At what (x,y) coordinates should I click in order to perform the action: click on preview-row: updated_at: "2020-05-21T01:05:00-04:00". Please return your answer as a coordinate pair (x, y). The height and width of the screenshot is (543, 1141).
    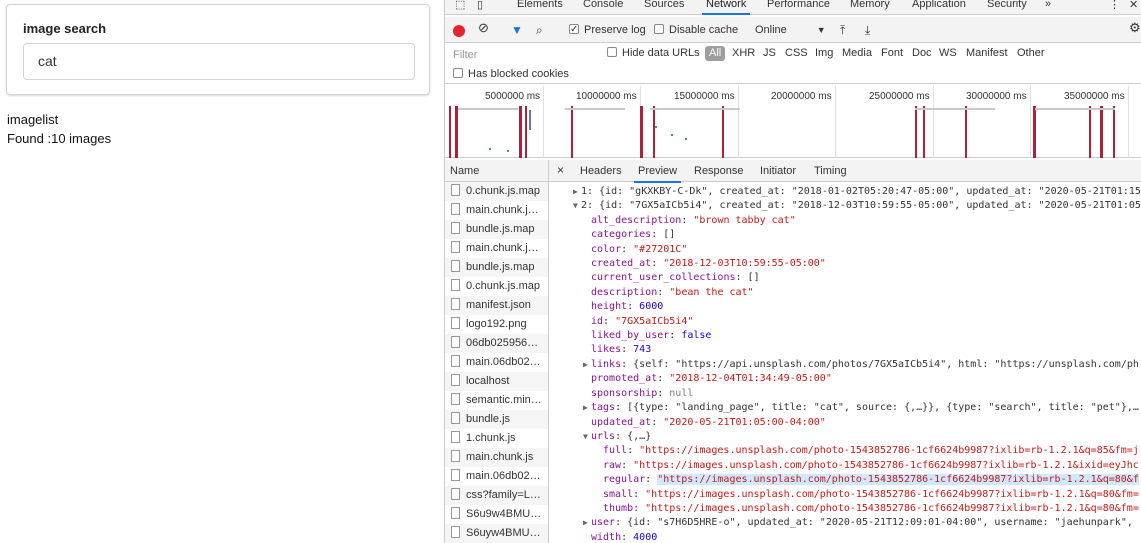
    Looking at the image, I should click on (708, 422).